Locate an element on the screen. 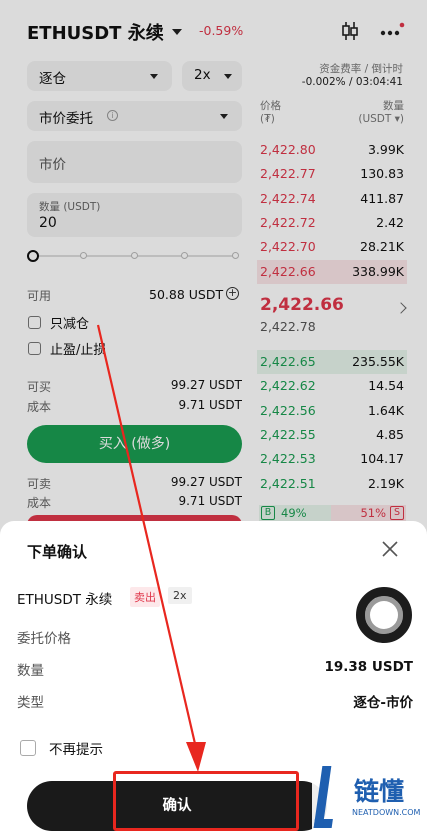  watermark-text: 链懂 is located at coordinates (379, 791).